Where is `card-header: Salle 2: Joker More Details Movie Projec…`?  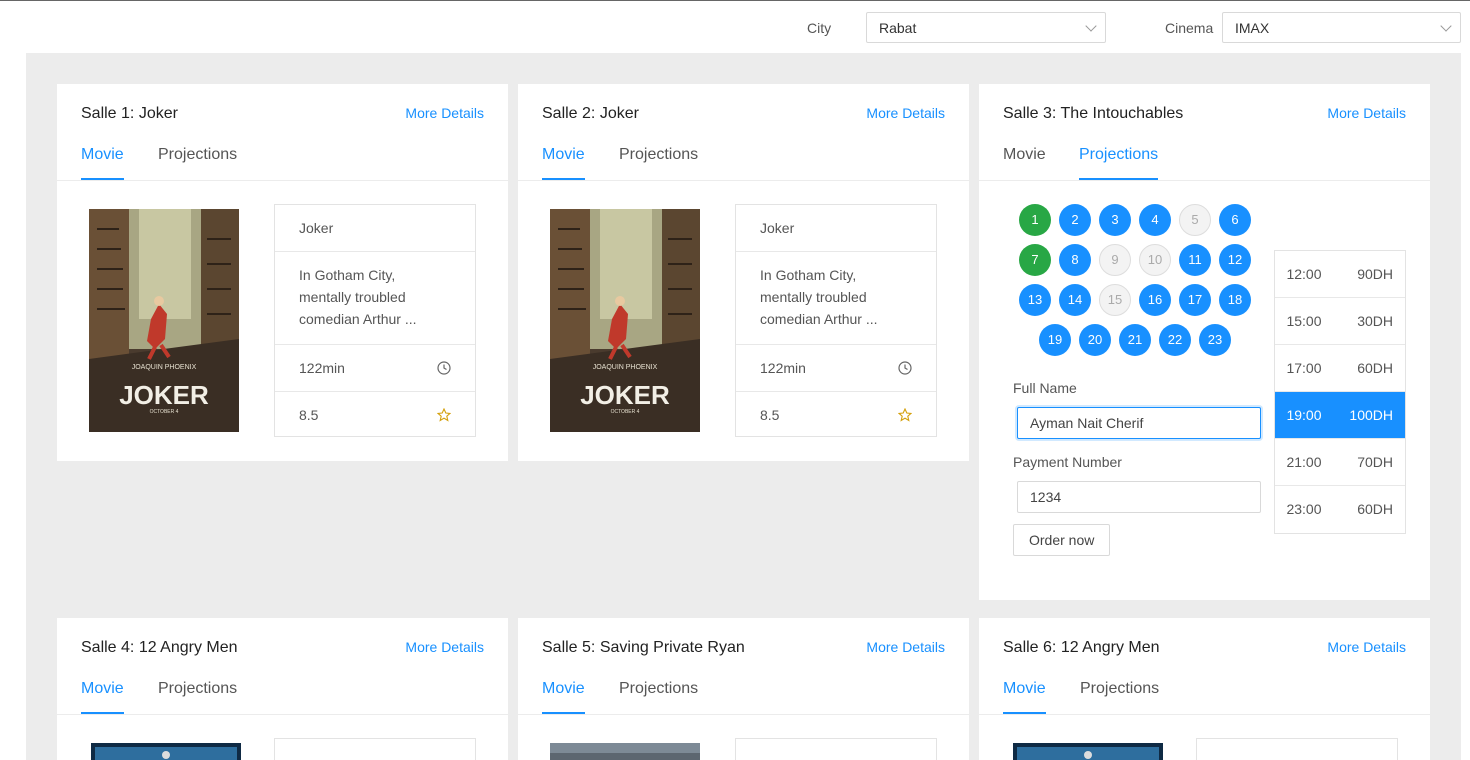 card-header: Salle 2: Joker More Details Movie Projec… is located at coordinates (743, 132).